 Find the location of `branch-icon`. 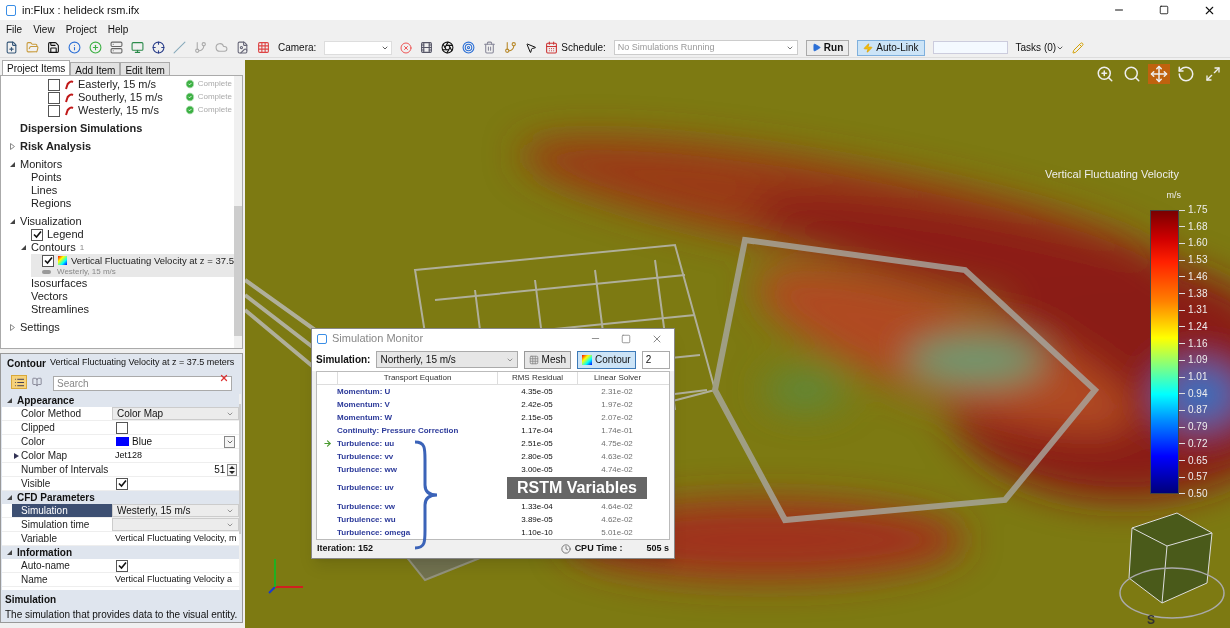

branch-icon is located at coordinates (200, 47).